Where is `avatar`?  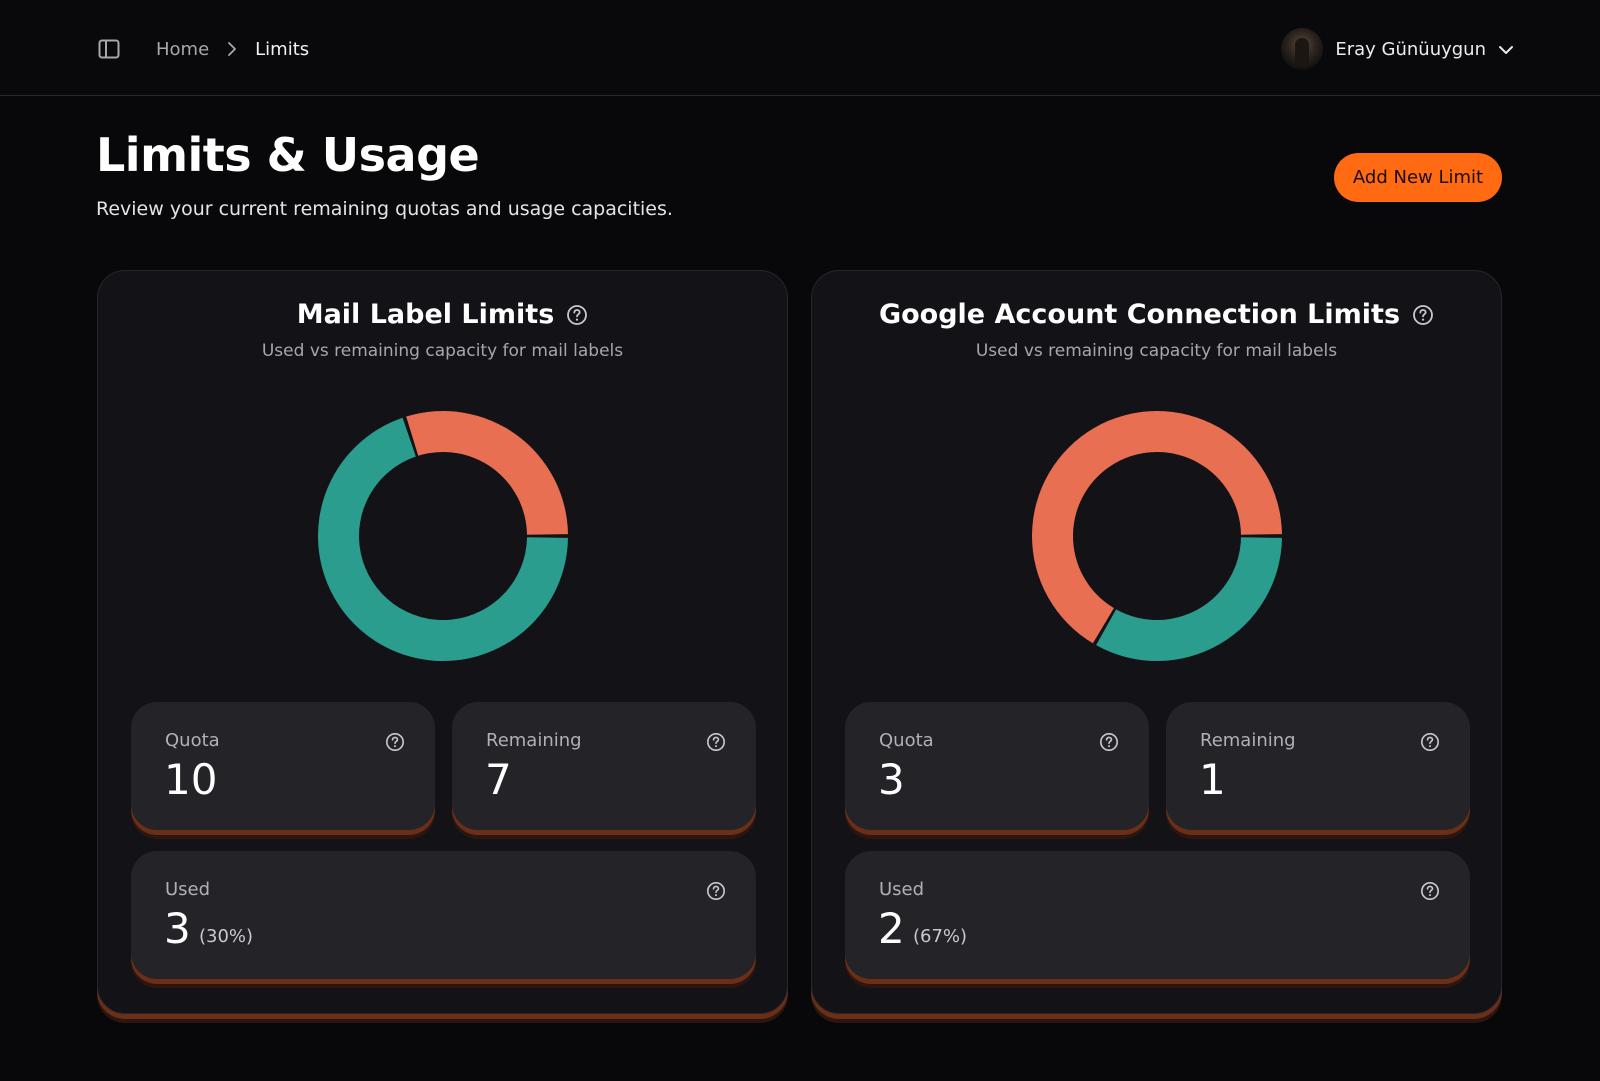 avatar is located at coordinates (1302, 49).